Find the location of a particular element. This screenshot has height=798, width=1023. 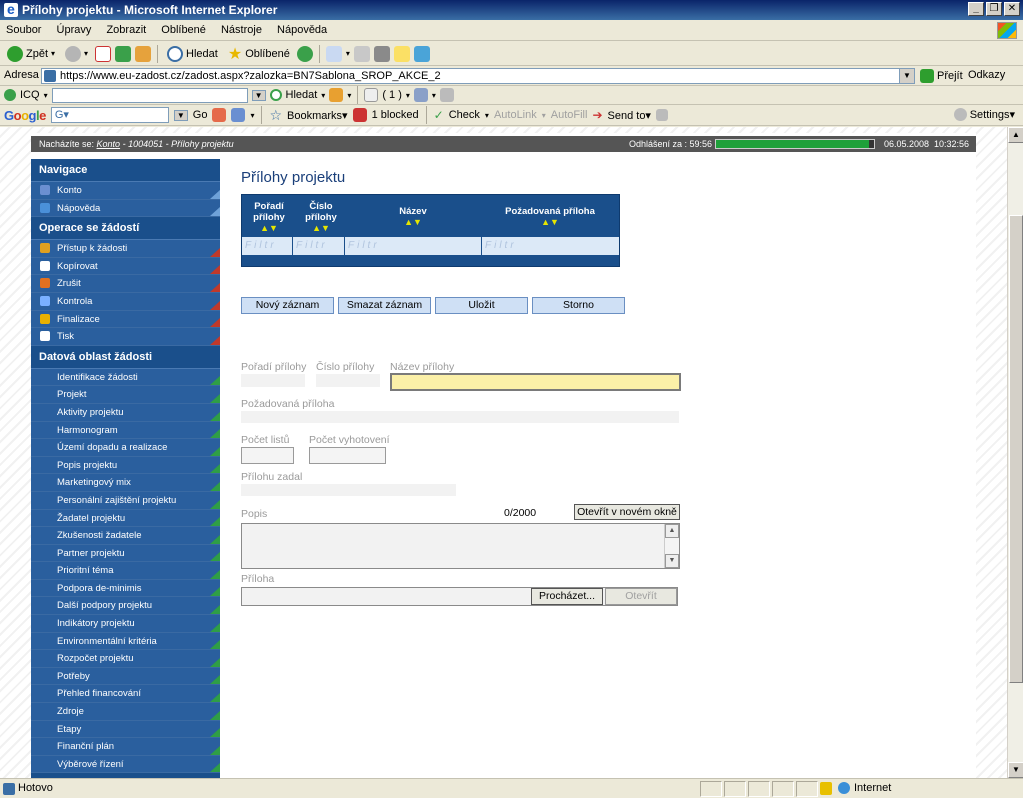

history-icon is located at coordinates (304, 53).